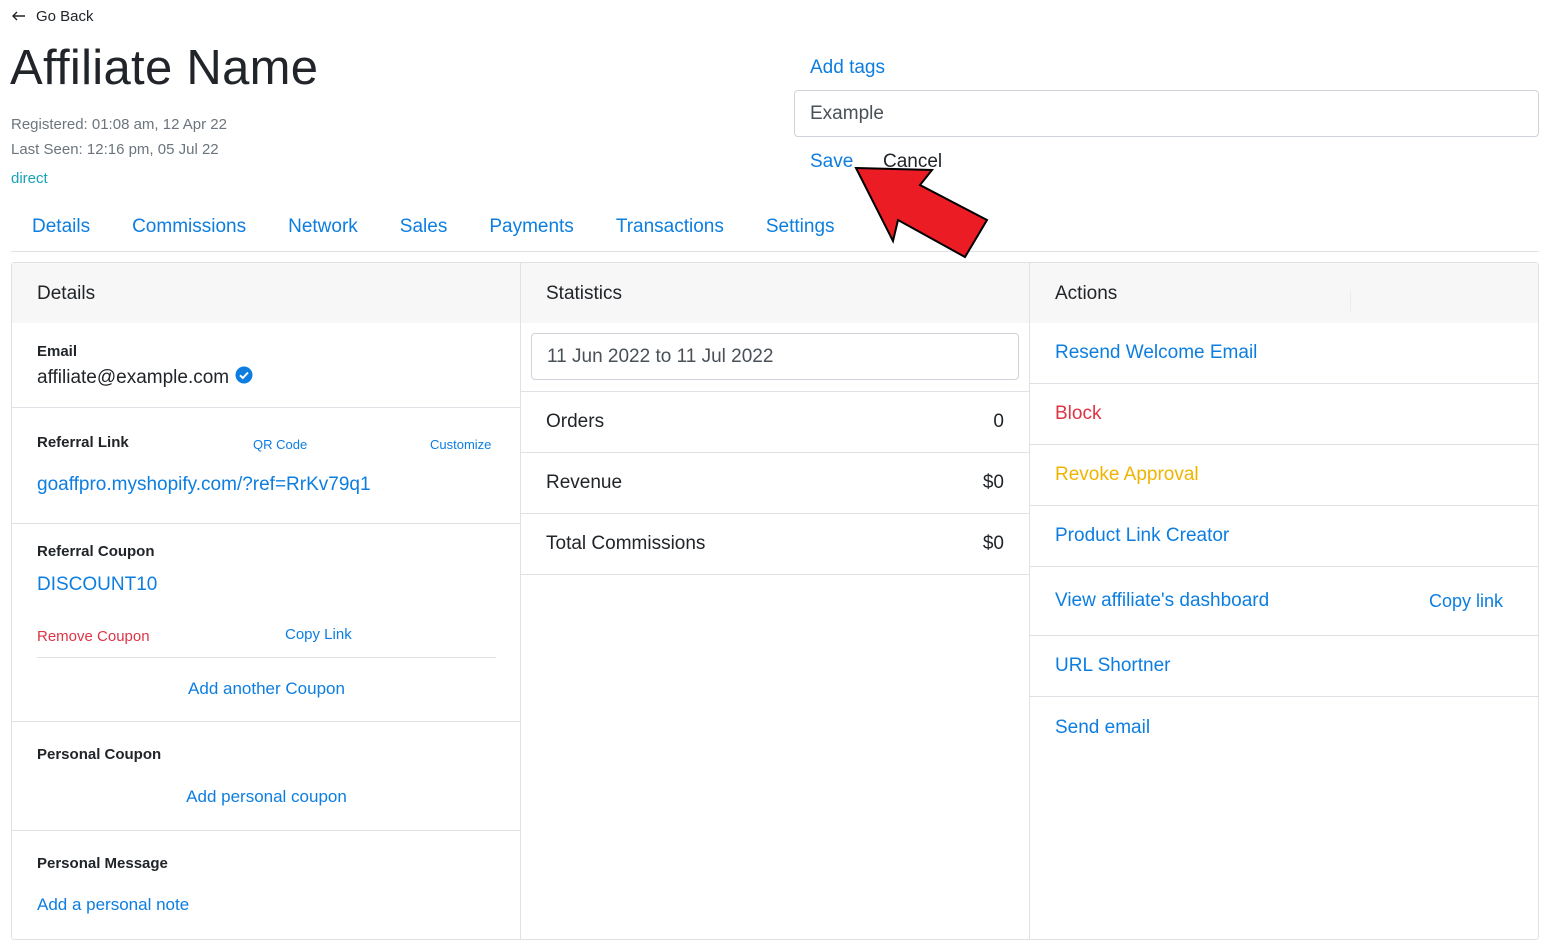  What do you see at coordinates (57, 351) in the screenshot?
I see `email-label: Email` at bounding box center [57, 351].